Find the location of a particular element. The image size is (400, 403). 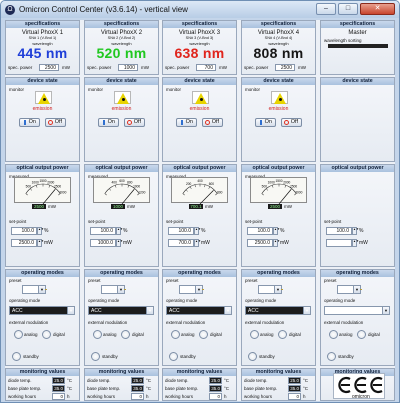

unit-mw: mW is located at coordinates (145, 67).